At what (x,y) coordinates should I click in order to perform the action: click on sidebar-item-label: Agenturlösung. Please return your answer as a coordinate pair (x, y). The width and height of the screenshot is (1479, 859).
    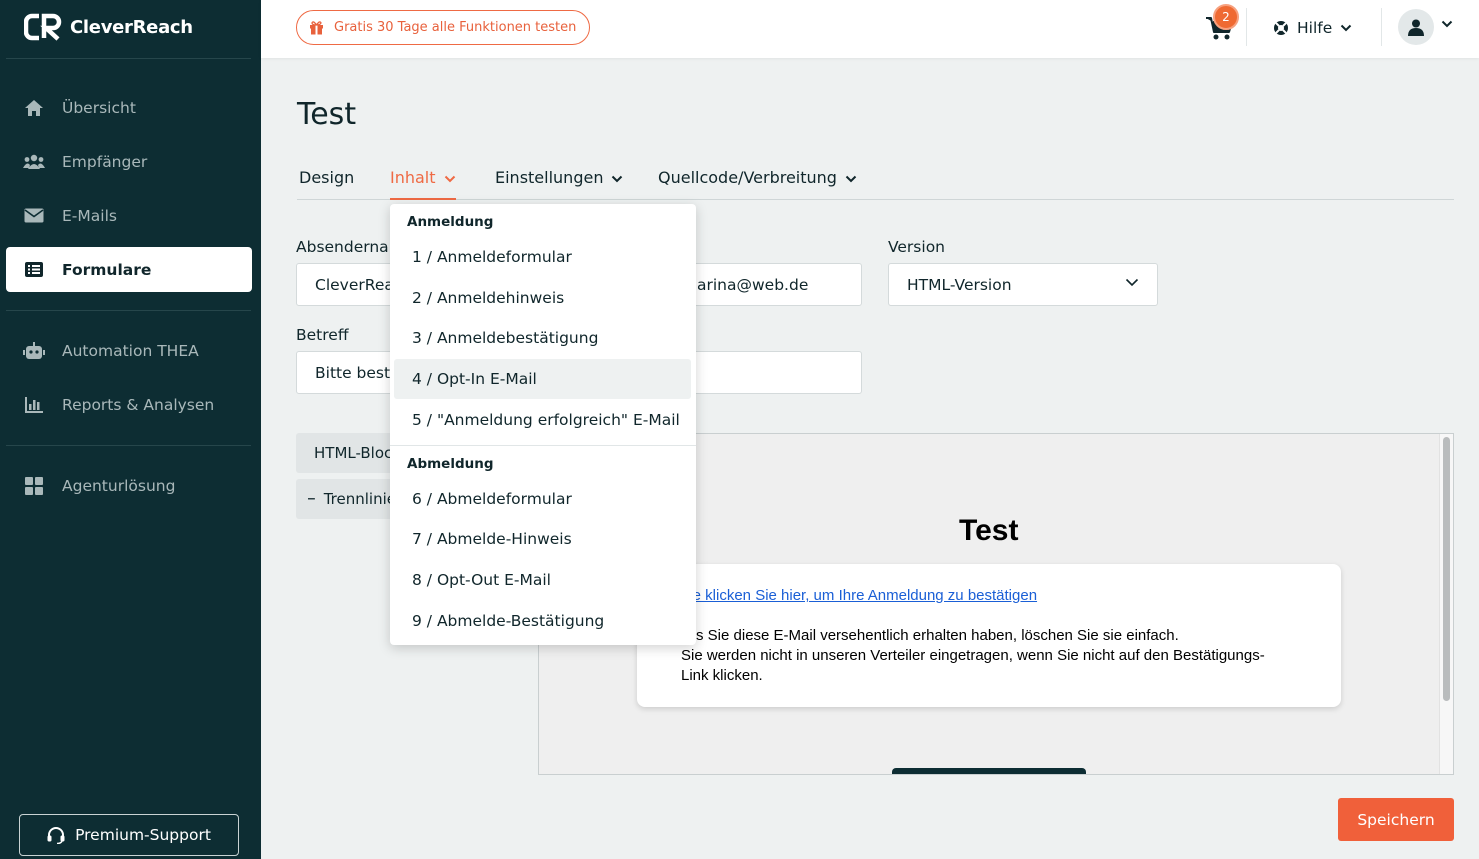
    Looking at the image, I should click on (119, 485).